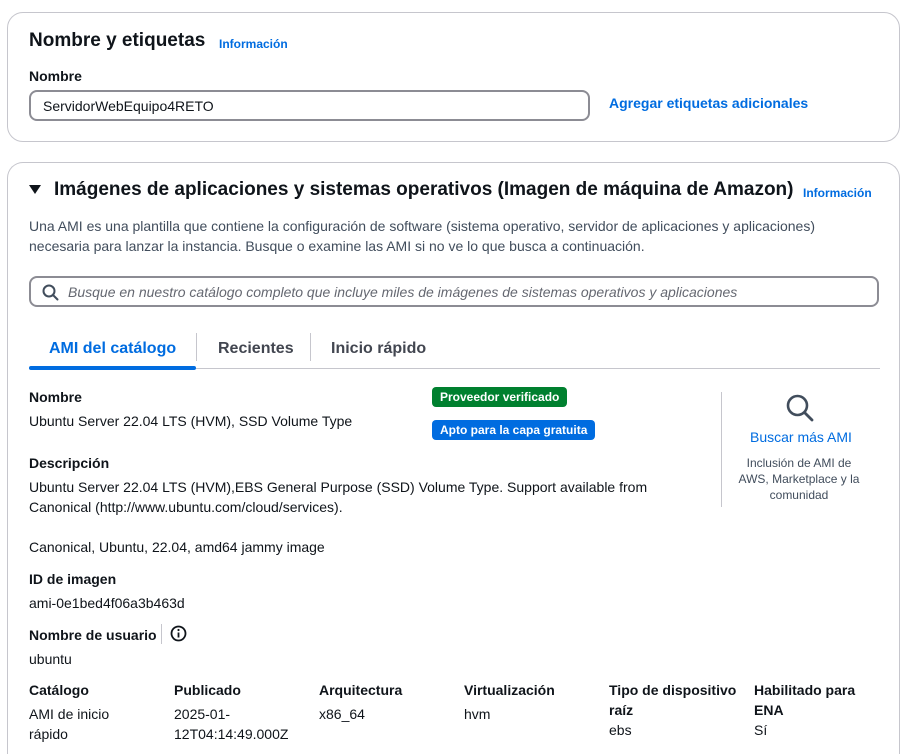 This screenshot has height=754, width=908. What do you see at coordinates (256, 350) in the screenshot?
I see `tab-recent: Recientes` at bounding box center [256, 350].